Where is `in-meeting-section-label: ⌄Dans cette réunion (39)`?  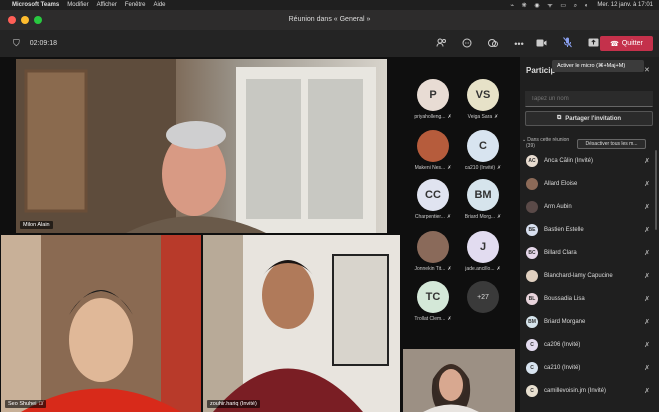 in-meeting-section-label: ⌄Dans cette réunion (39) is located at coordinates (546, 143).